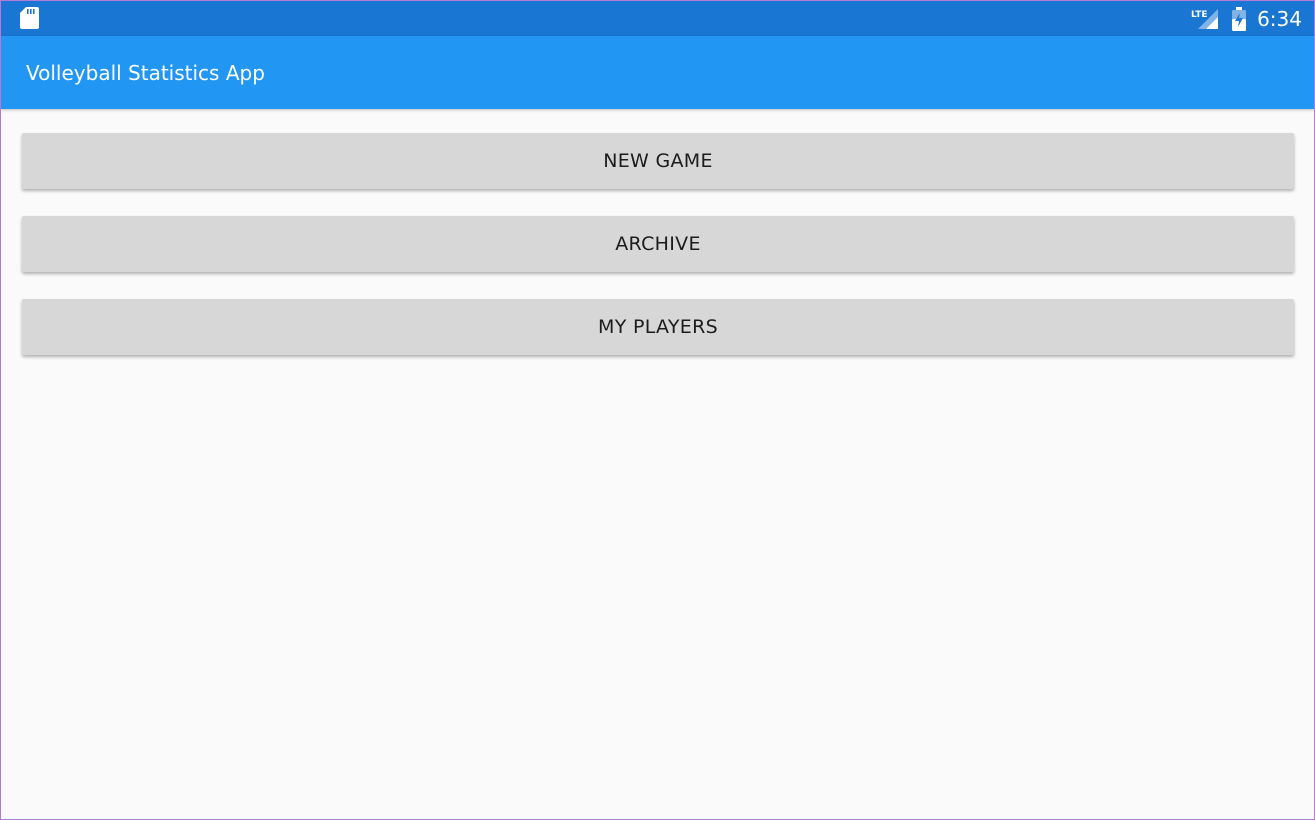 The width and height of the screenshot is (1315, 820). What do you see at coordinates (1239, 18) in the screenshot?
I see `battery-charging-icon` at bounding box center [1239, 18].